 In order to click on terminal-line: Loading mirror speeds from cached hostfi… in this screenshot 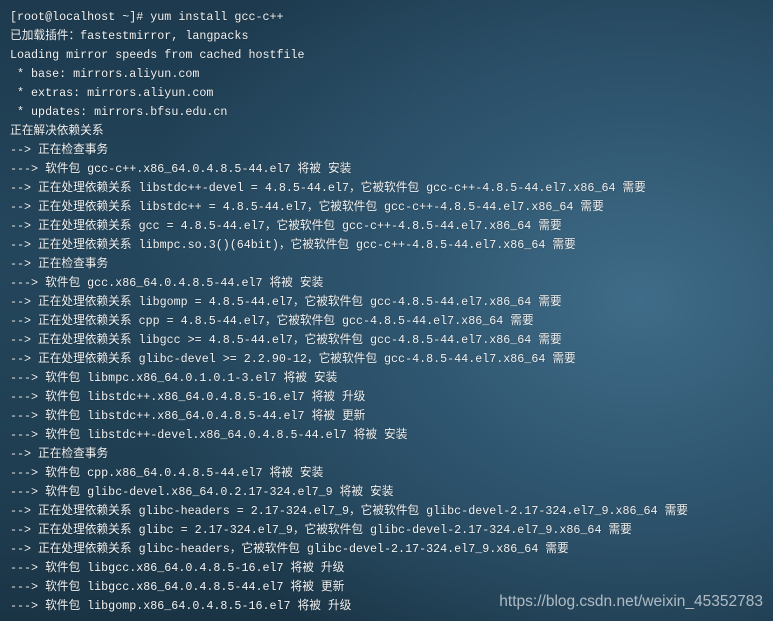, I will do `click(157, 55)`.